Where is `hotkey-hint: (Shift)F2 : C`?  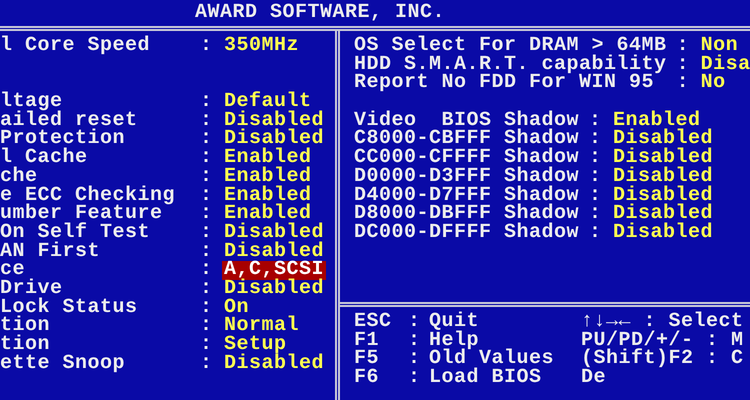
hotkey-hint: (Shift)F2 : C is located at coordinates (662, 360).